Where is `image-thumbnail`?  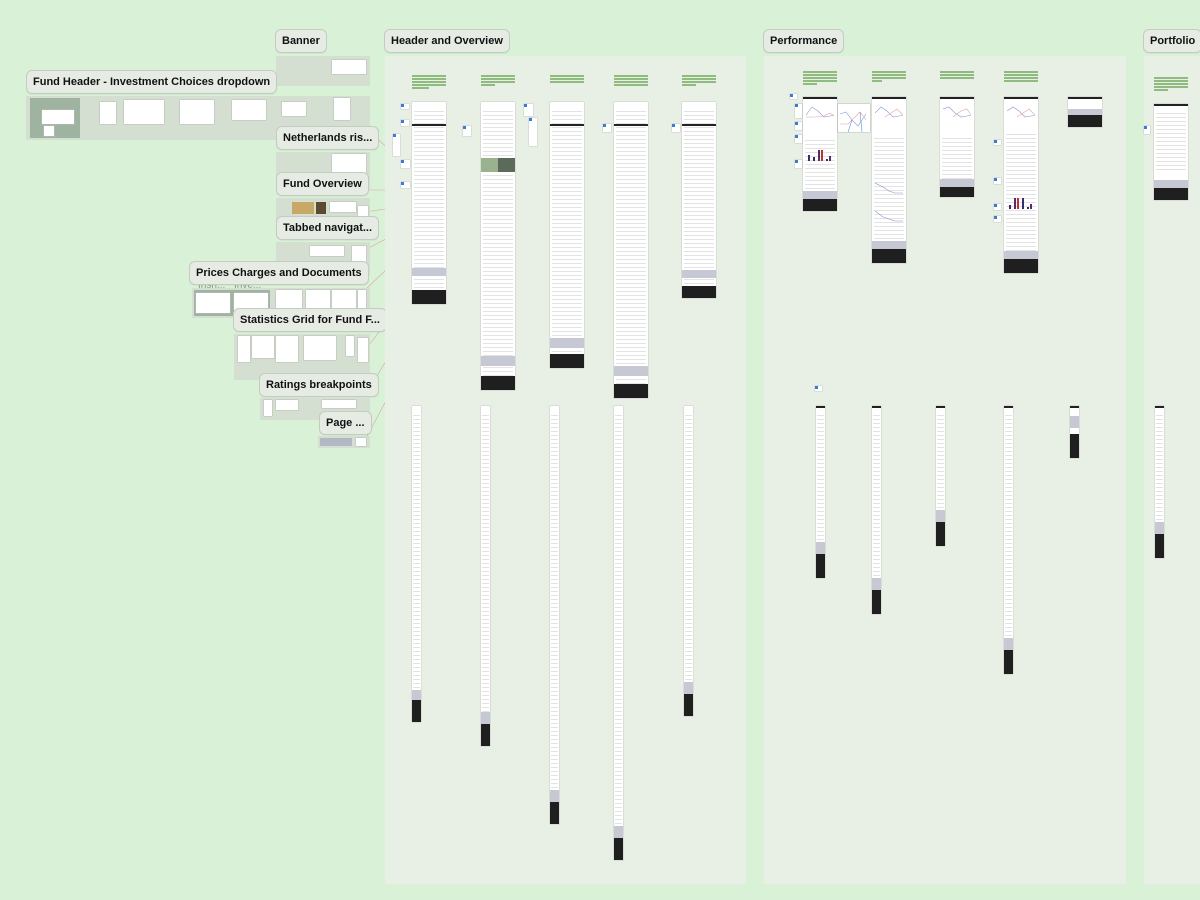 image-thumbnail is located at coordinates (303, 208).